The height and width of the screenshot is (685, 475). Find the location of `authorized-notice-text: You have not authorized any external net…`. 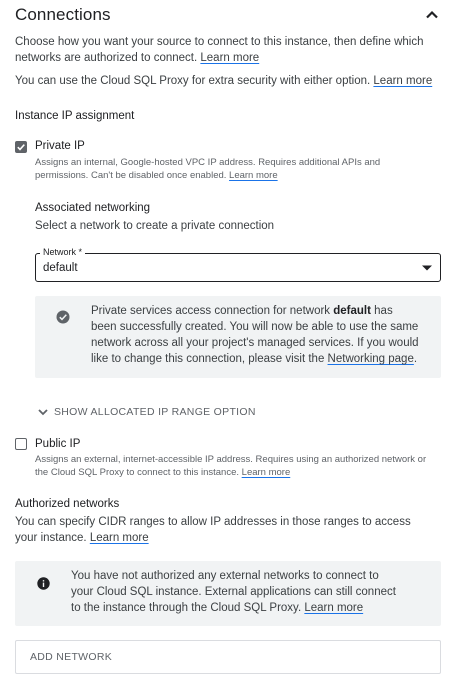

authorized-notice-text: You have not authorized any external net… is located at coordinates (233, 592).